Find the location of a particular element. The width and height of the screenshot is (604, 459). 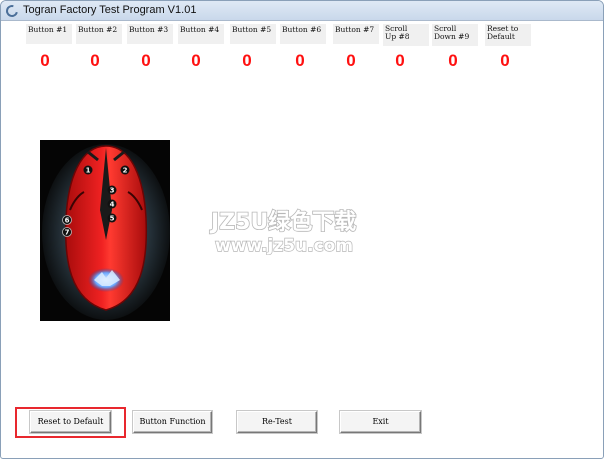

mouse-label-3: 3 is located at coordinates (112, 191).